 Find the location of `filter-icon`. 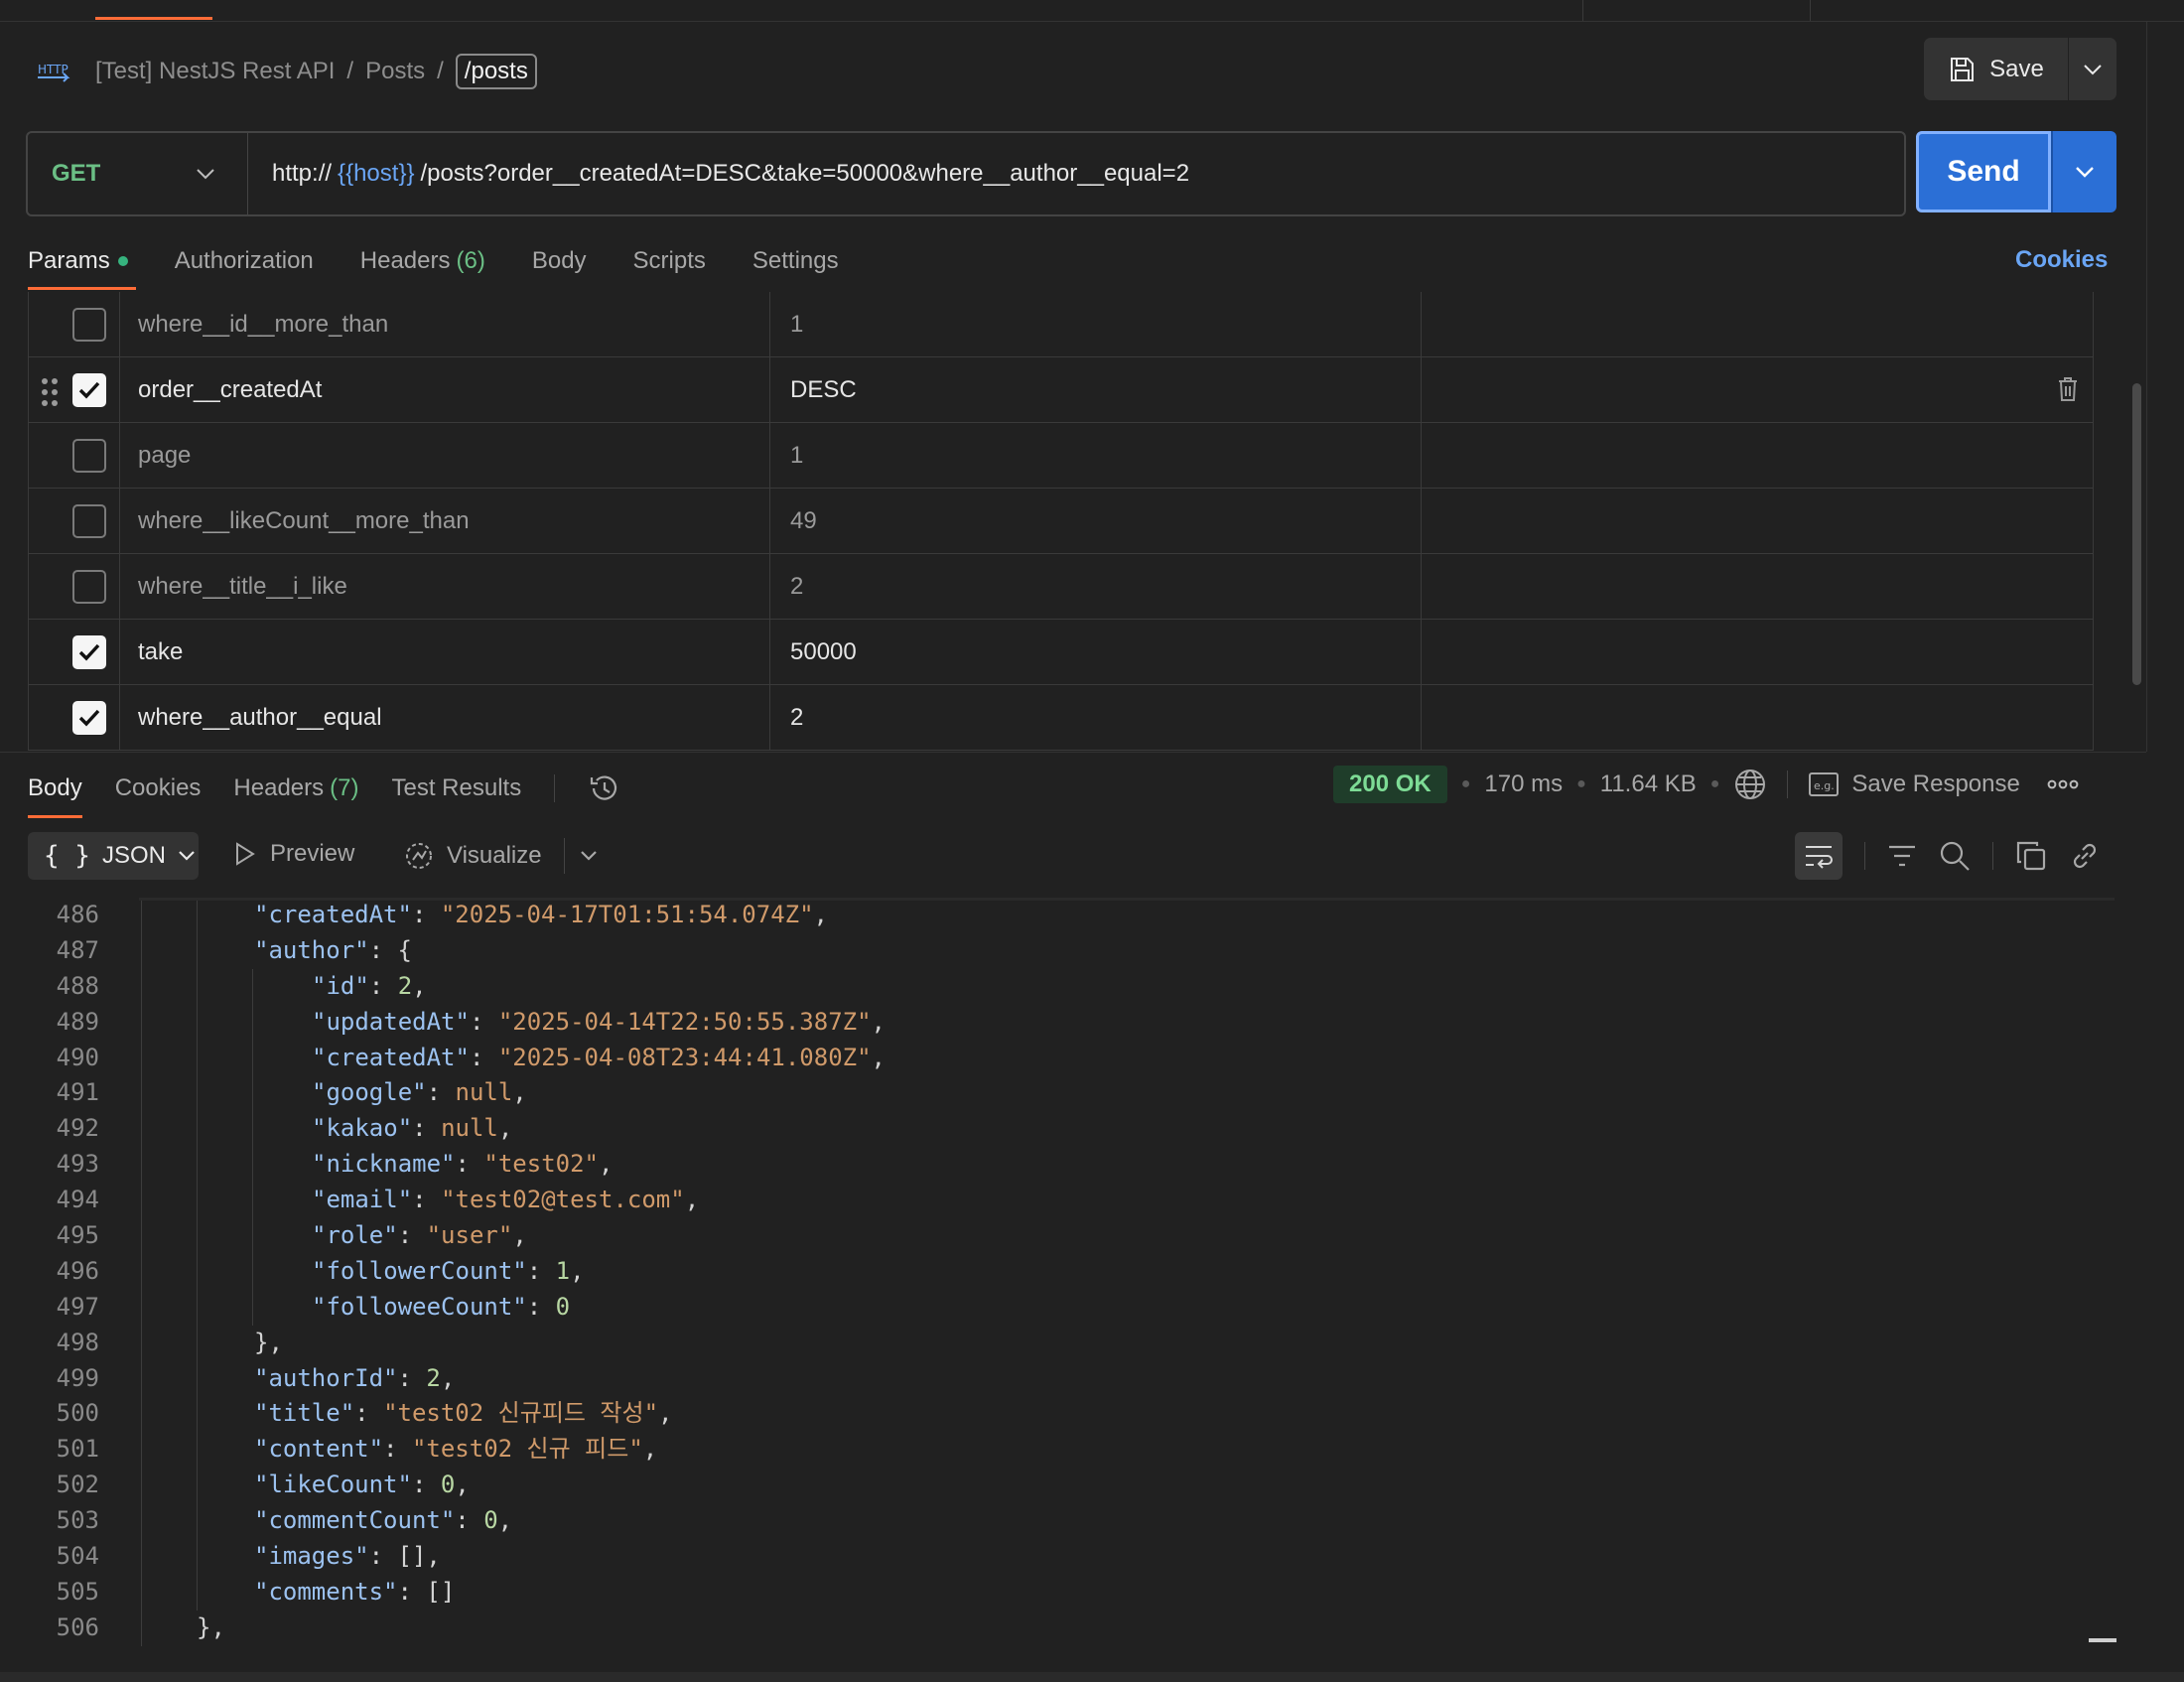

filter-icon is located at coordinates (1902, 856).